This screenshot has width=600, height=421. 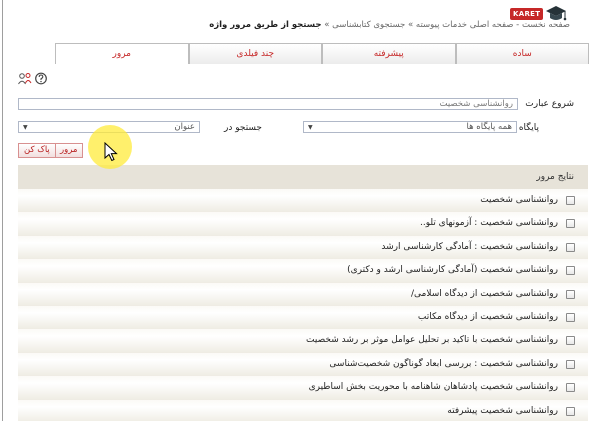 I want to click on logo-text: KARET, so click(x=527, y=14).